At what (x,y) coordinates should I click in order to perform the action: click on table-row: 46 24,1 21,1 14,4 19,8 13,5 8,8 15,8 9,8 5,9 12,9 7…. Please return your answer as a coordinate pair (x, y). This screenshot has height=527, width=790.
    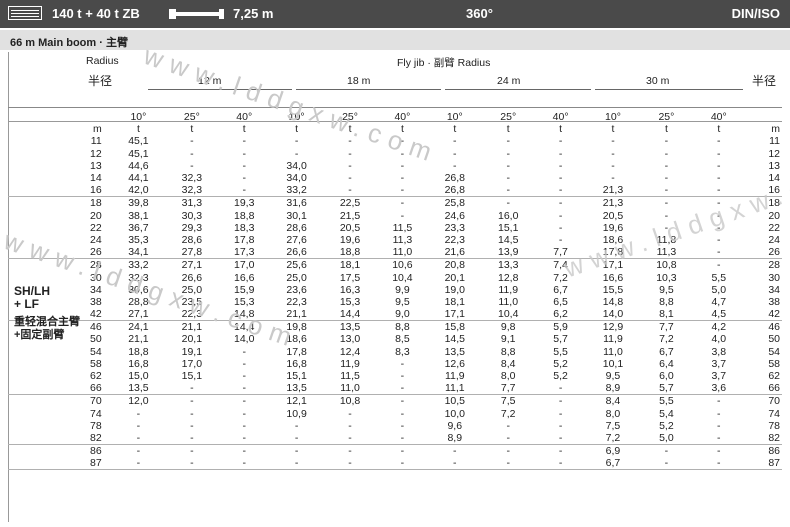
    Looking at the image, I should click on (395, 327).